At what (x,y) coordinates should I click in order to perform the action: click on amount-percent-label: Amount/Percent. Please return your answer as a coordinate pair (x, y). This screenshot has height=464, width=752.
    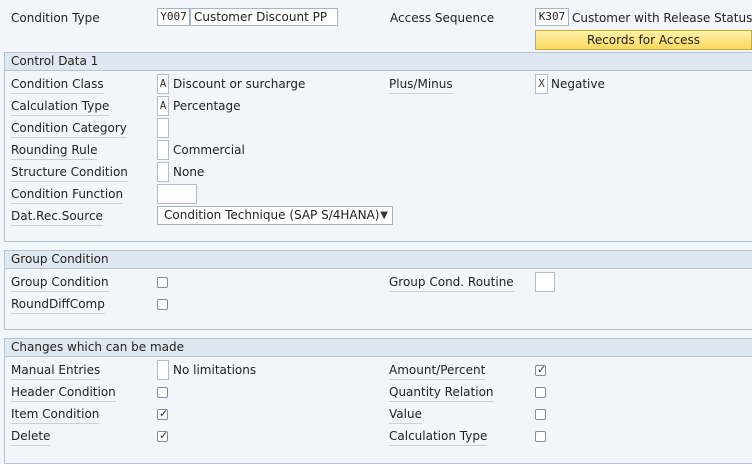
    Looking at the image, I should click on (437, 371).